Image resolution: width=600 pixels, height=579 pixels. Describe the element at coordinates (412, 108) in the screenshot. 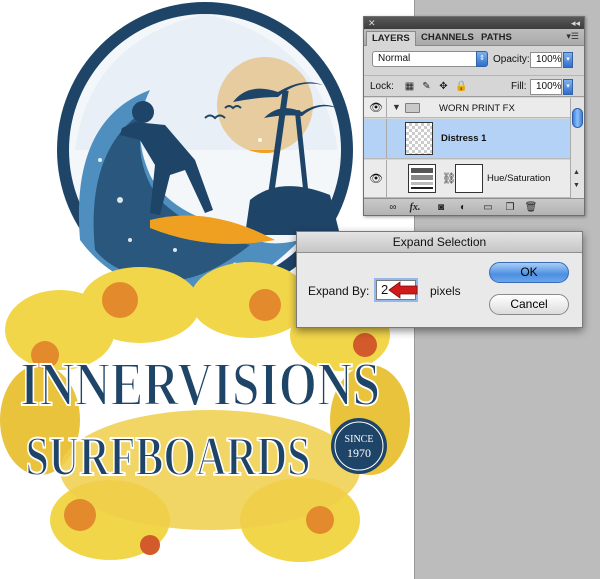

I see `folder-icon` at that location.